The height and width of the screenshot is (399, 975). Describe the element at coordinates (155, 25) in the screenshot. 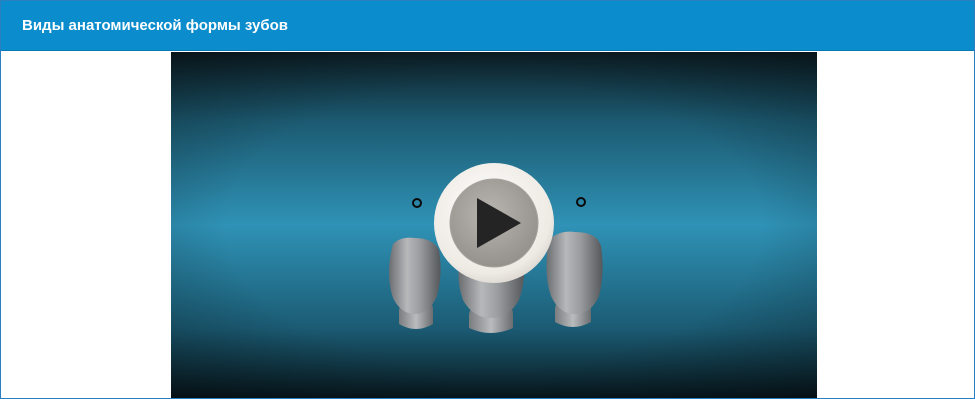

I see `panel-title: Виды анатомической формы зубов` at that location.